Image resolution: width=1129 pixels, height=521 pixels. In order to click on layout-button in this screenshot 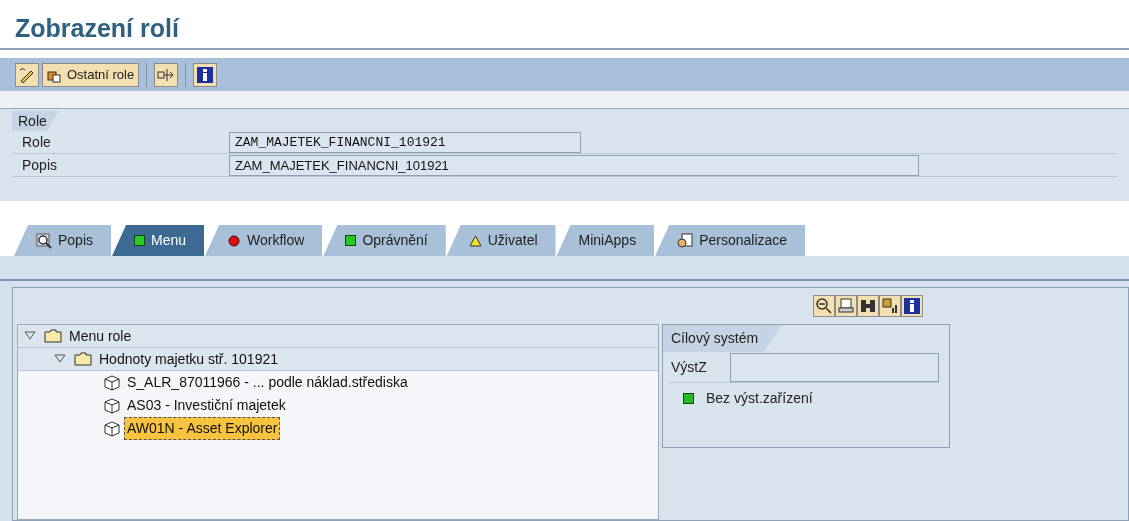, I will do `click(890, 306)`.